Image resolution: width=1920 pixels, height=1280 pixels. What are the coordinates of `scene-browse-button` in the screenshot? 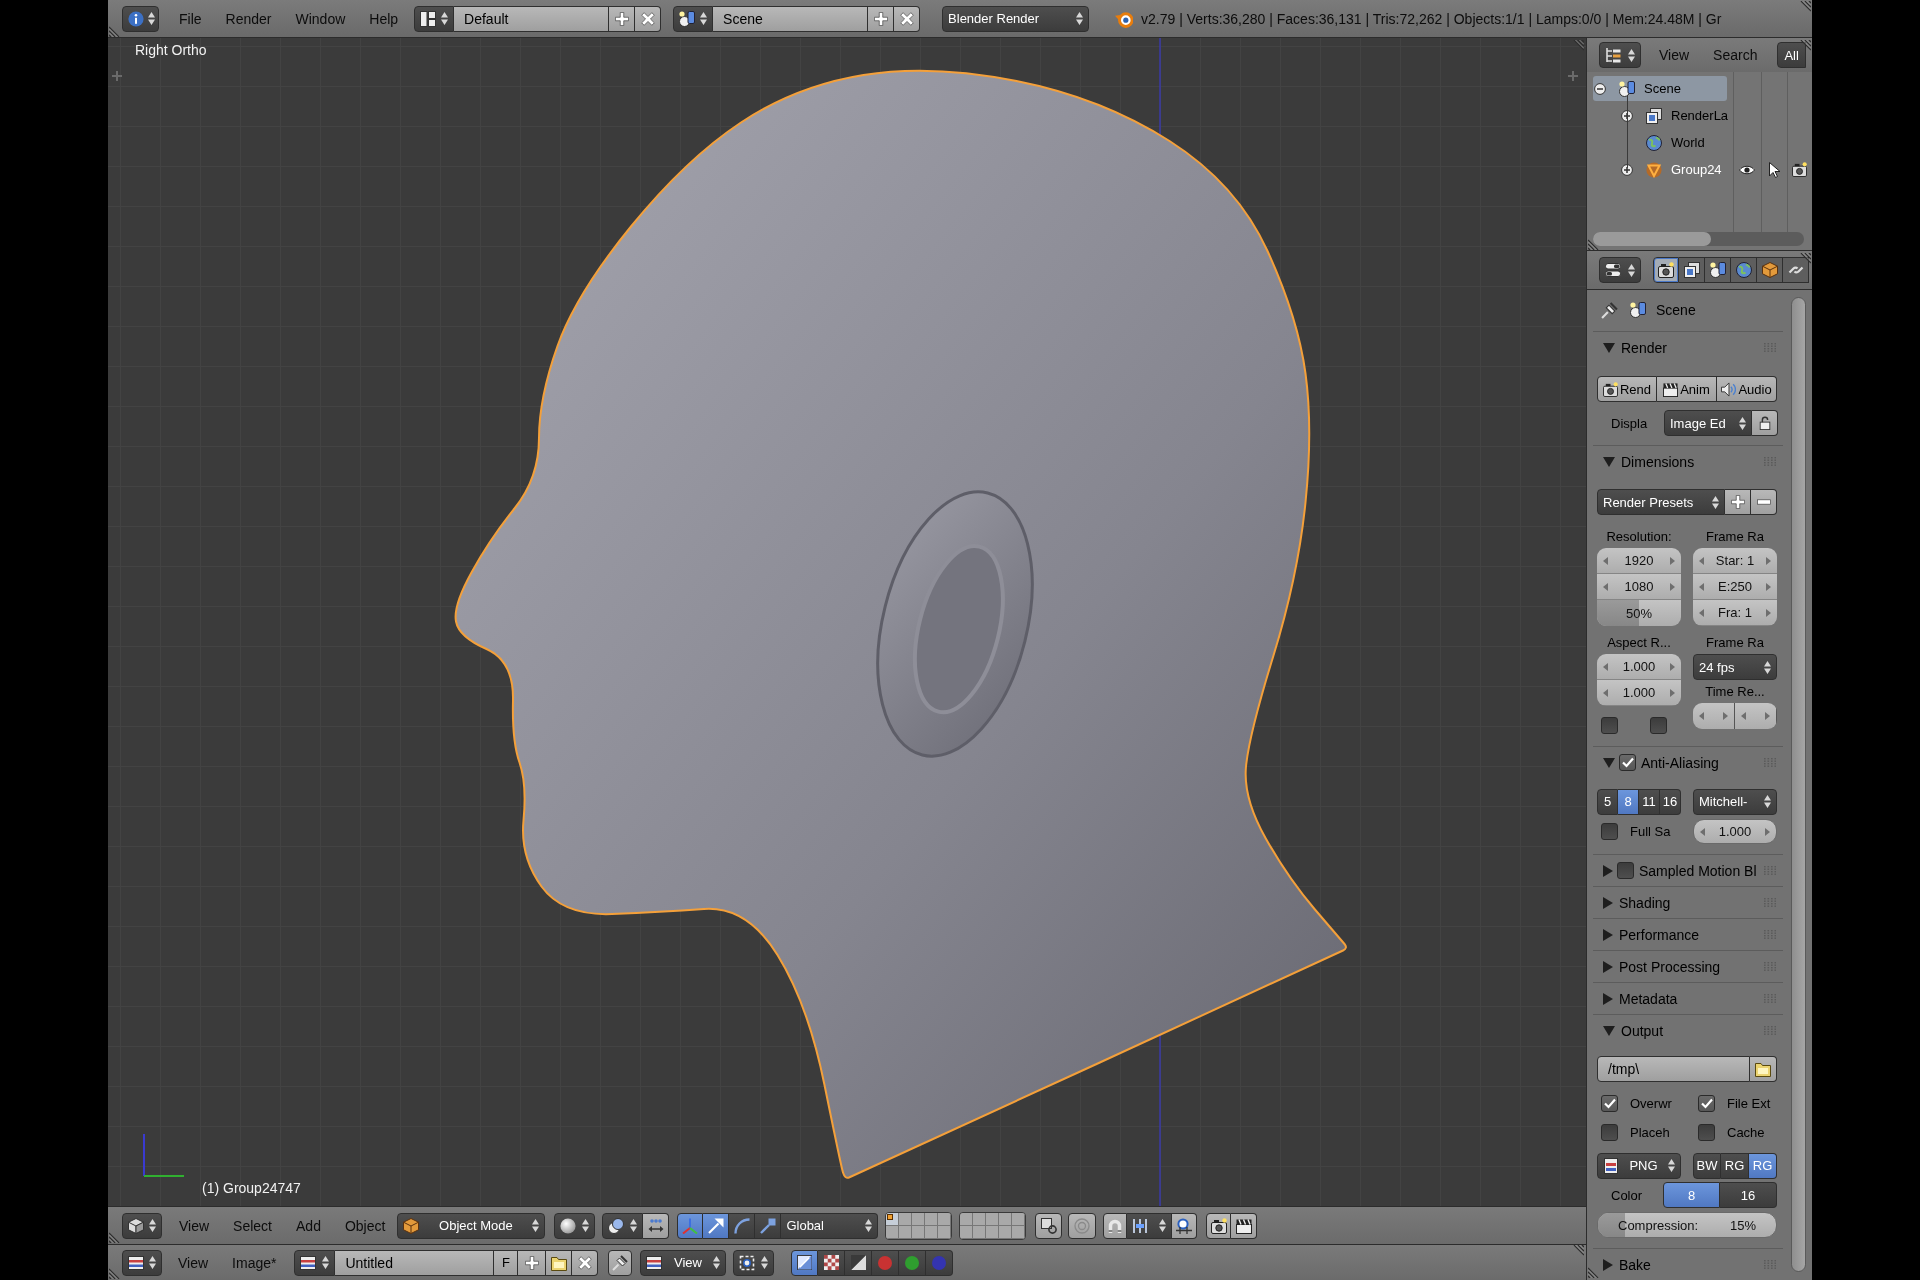 It's located at (693, 18).